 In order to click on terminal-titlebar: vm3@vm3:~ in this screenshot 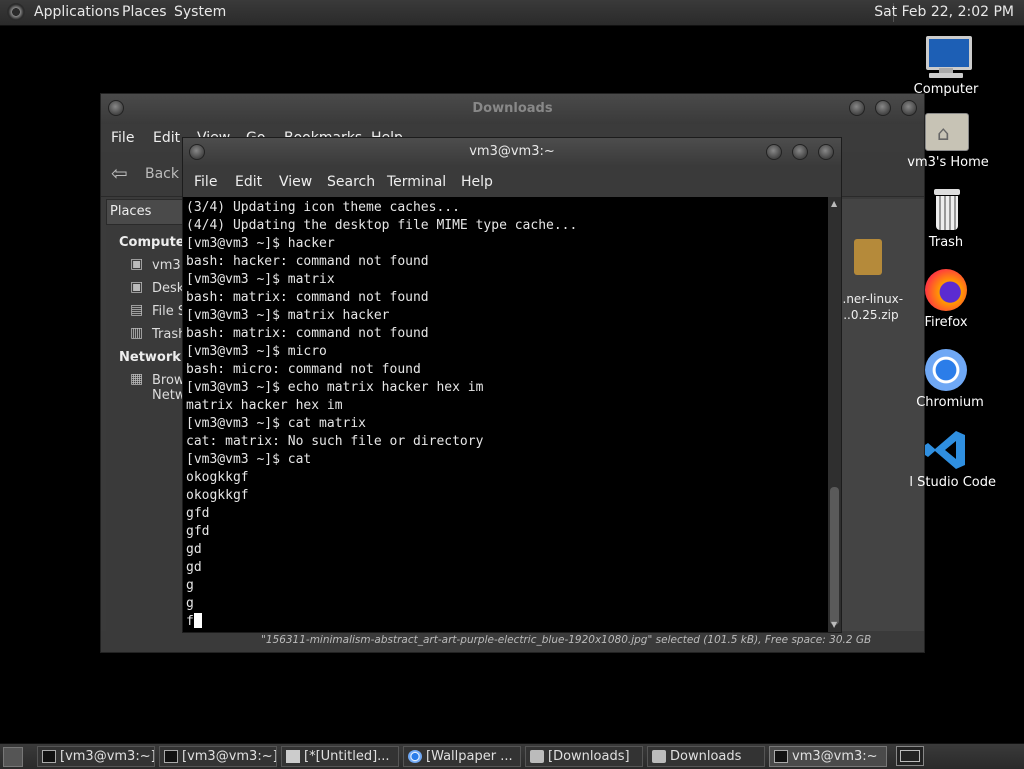, I will do `click(512, 152)`.